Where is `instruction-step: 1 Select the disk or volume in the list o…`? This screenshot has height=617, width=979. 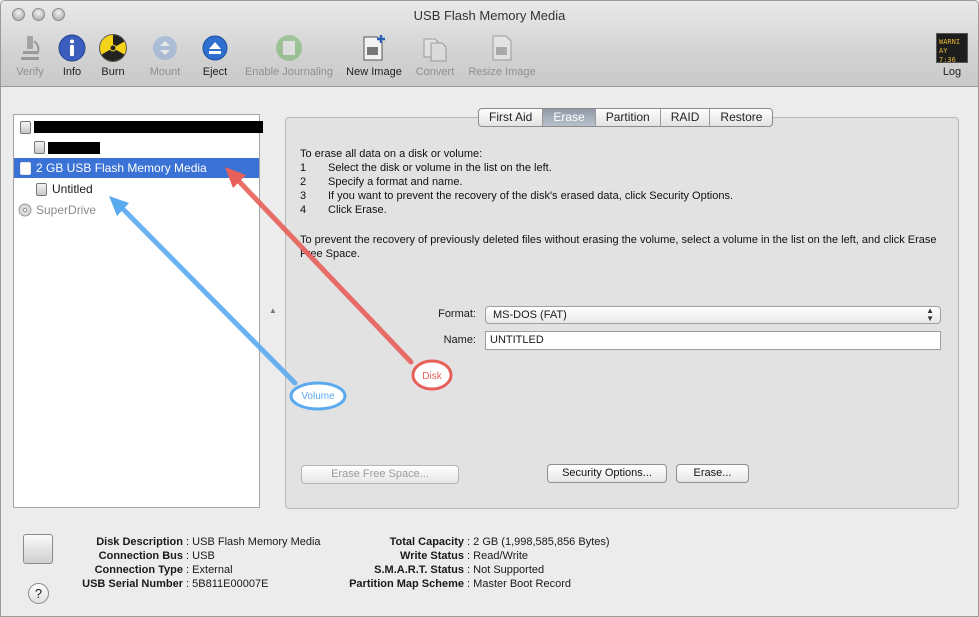 instruction-step: 1 Select the disk or volume in the list o… is located at coordinates (426, 168).